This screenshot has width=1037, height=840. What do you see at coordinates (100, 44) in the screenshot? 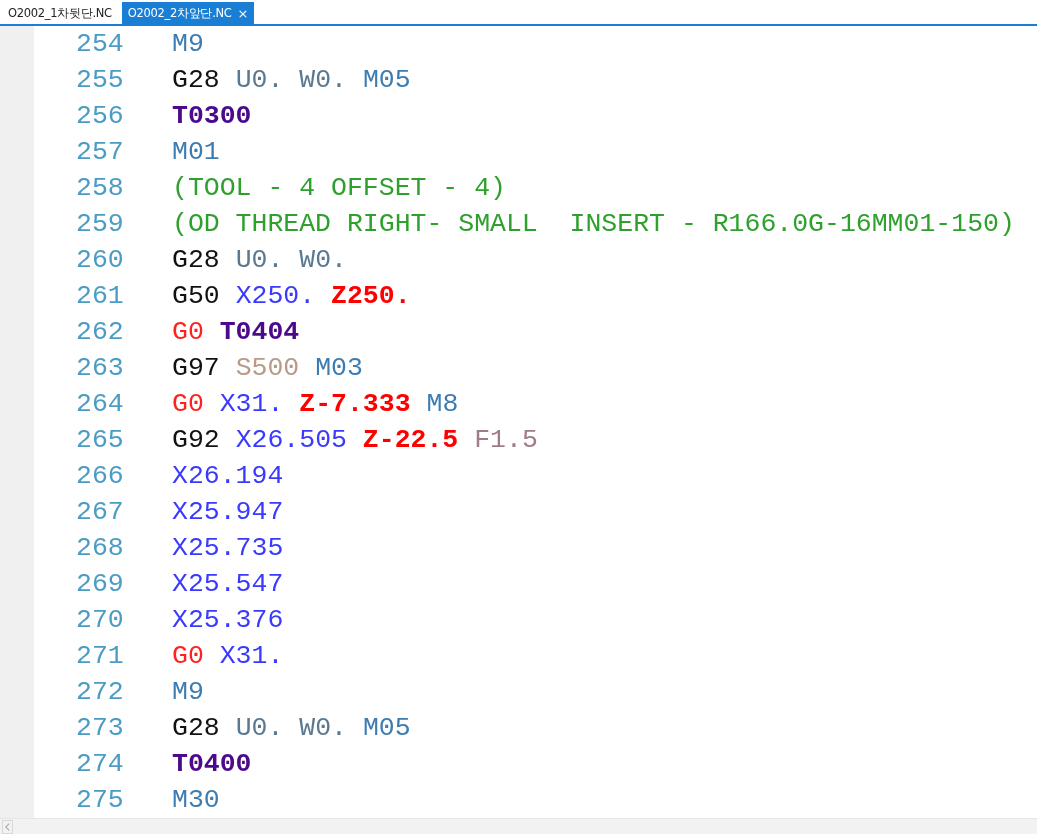
I see `line-number: 254` at bounding box center [100, 44].